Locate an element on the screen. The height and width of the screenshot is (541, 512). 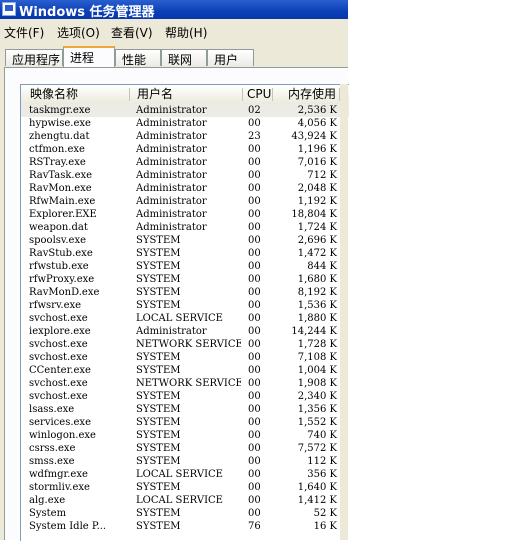
process-row: hypwise.exe Administrator 00 4,056 K is located at coordinates (185, 123).